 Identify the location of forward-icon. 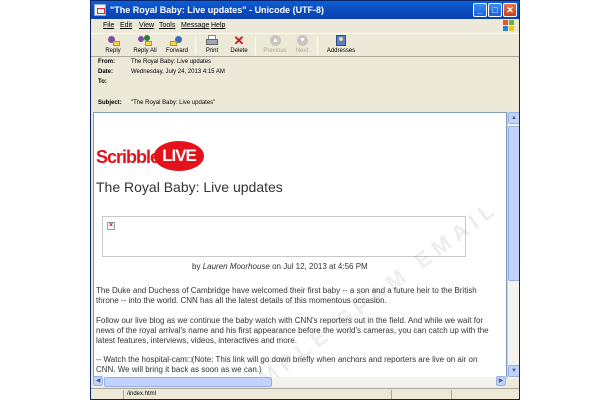
(177, 41).